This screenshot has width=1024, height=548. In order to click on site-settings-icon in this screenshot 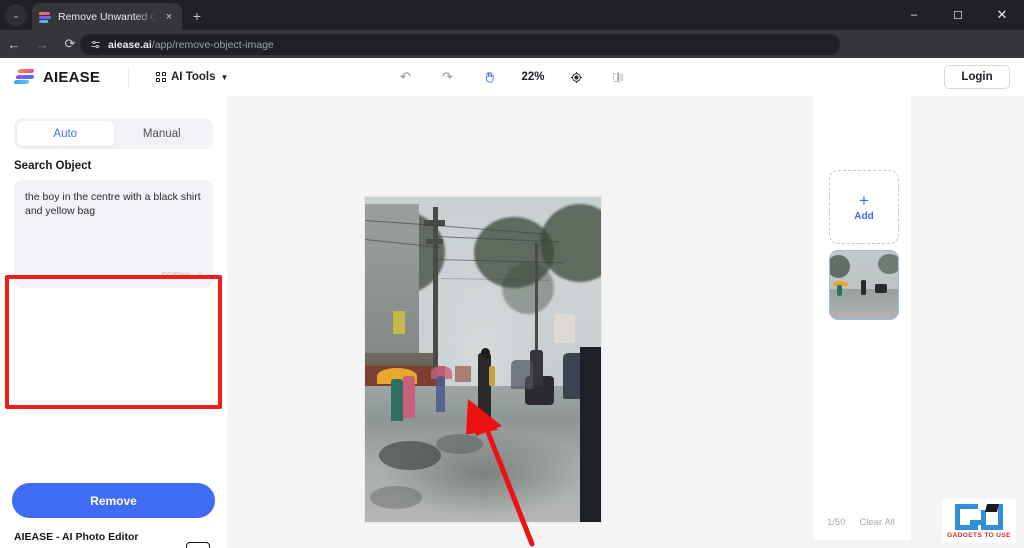, I will do `click(95, 44)`.